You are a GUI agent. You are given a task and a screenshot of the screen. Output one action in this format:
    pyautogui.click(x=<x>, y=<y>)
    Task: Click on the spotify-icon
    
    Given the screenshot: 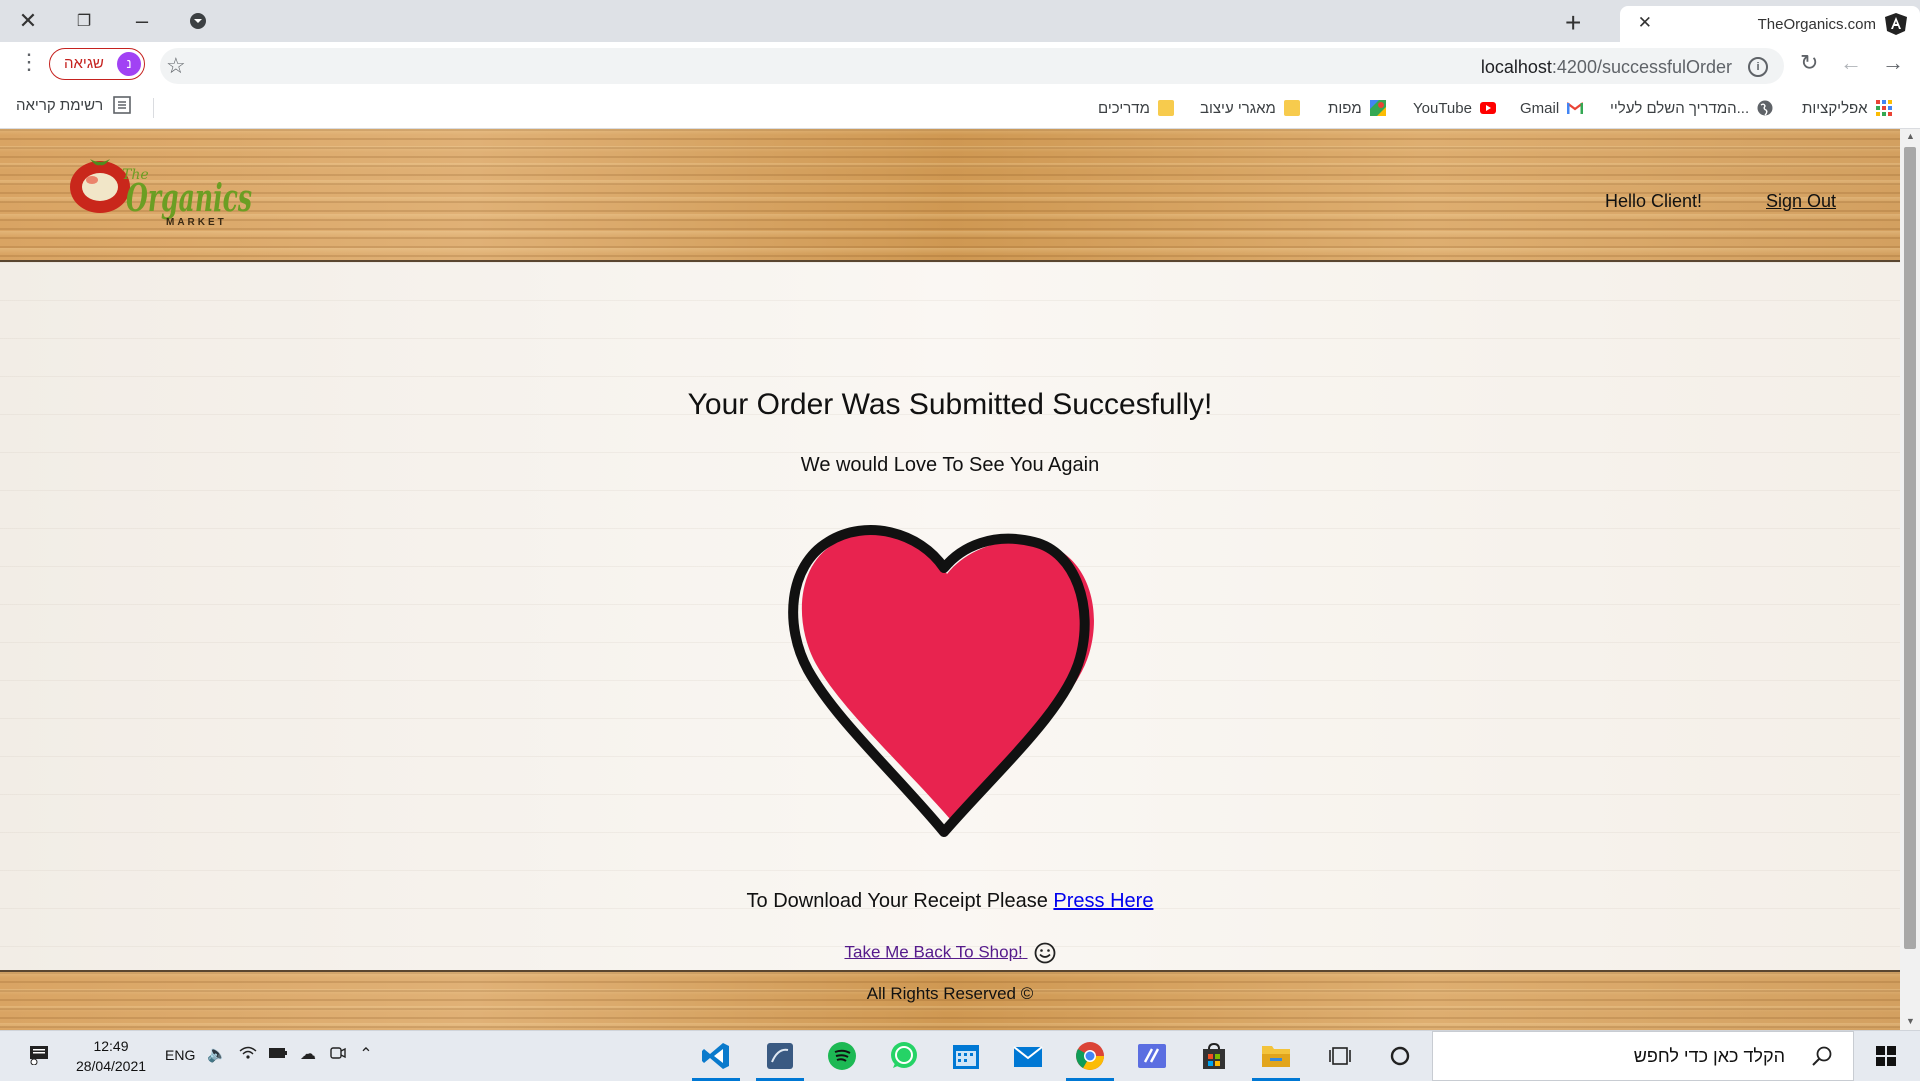 What is the action you would take?
    pyautogui.click(x=842, y=1056)
    